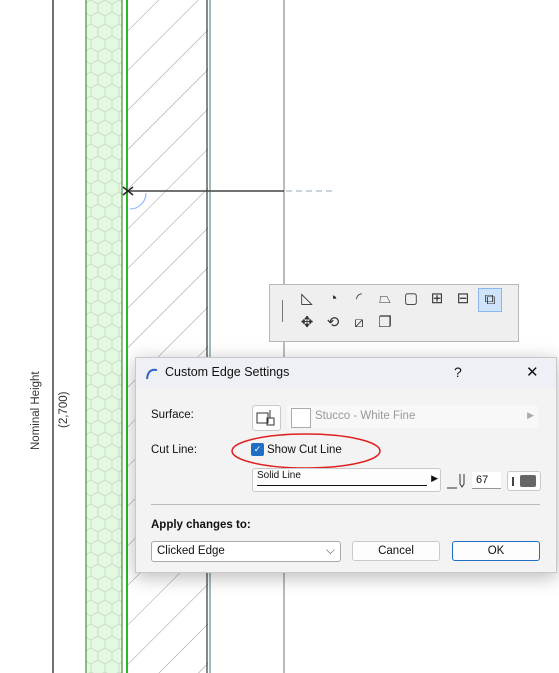 This screenshot has width=559, height=673. I want to click on apply-changes-select: Clicked Edge ⌵, so click(246, 551).